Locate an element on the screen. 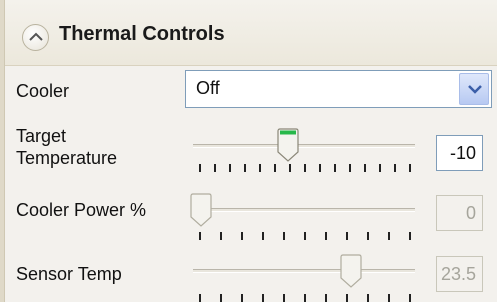 Image resolution: width=497 pixels, height=302 pixels. cooler-power-input: 0 is located at coordinates (459, 213).